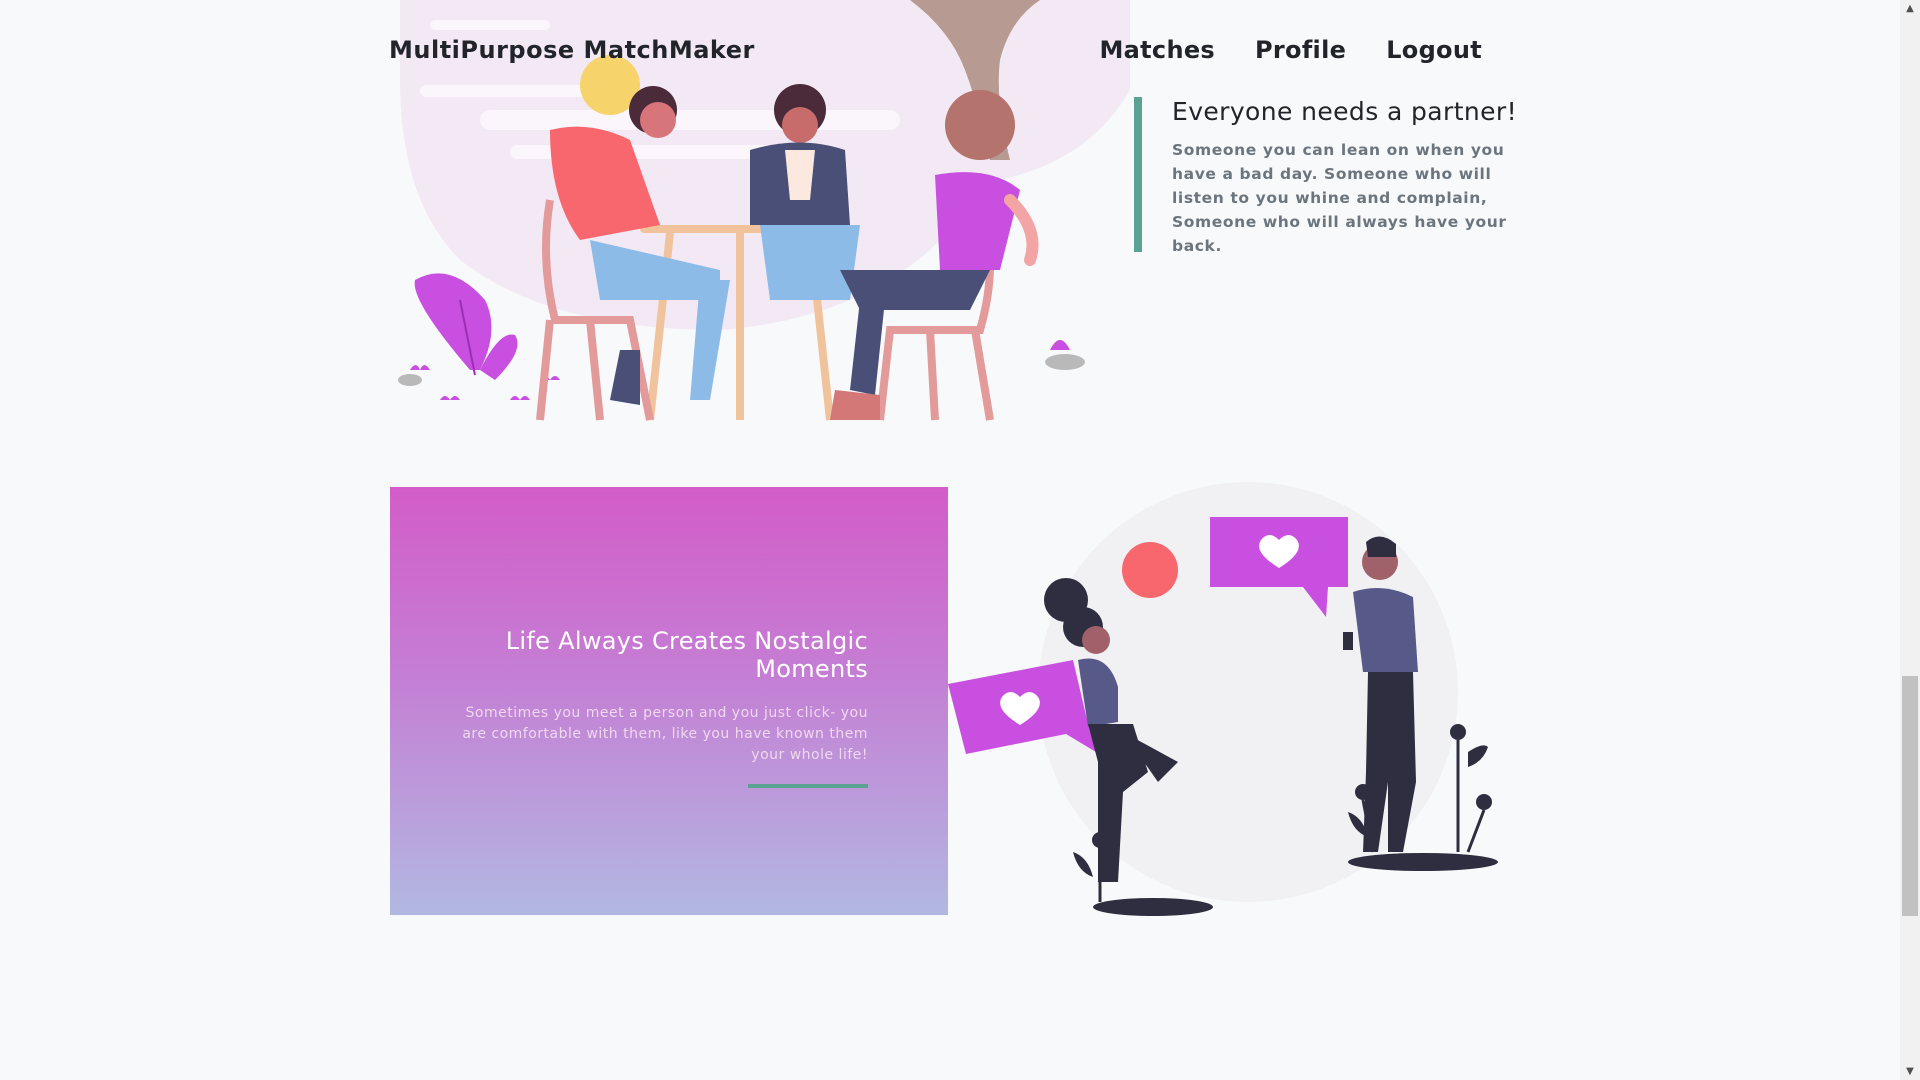 This screenshot has width=1920, height=1080. I want to click on vertical-scrollbar: ▲ ▼, so click(1910, 540).